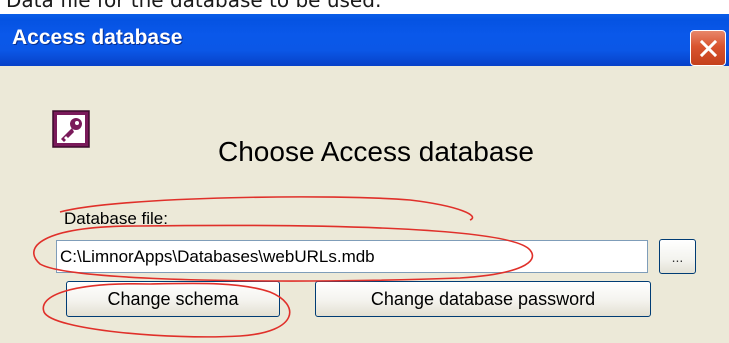 The image size is (729, 343). Describe the element at coordinates (116, 218) in the screenshot. I see `database-file-label: Database file:` at that location.